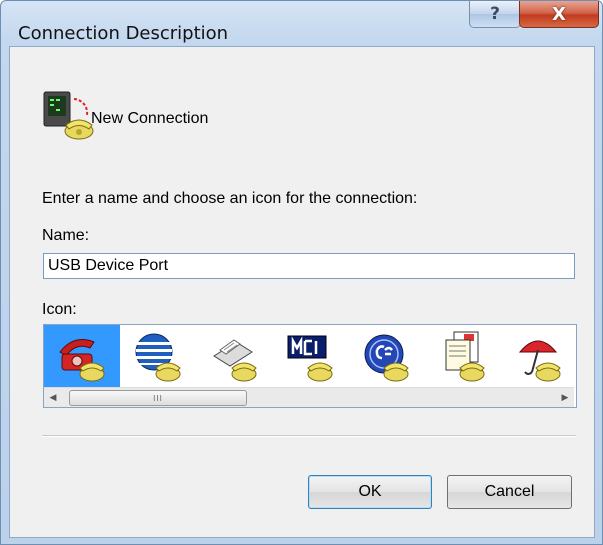 This screenshot has width=603, height=545. I want to click on icon-list-scrollbar: ◀ III ▶, so click(309, 397).